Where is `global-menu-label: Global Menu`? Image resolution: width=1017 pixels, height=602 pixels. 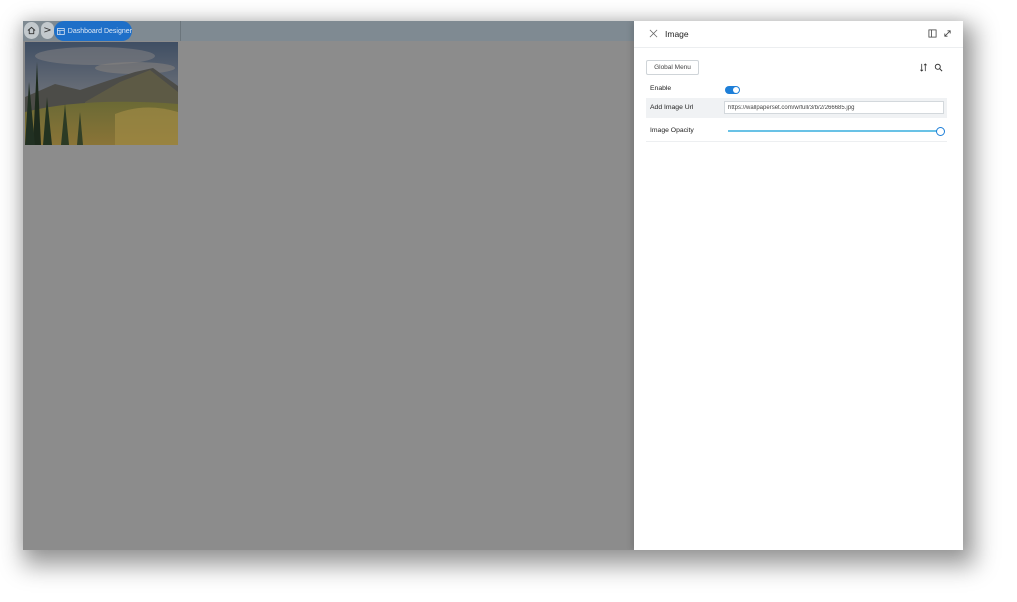
global-menu-label: Global Menu is located at coordinates (672, 67).